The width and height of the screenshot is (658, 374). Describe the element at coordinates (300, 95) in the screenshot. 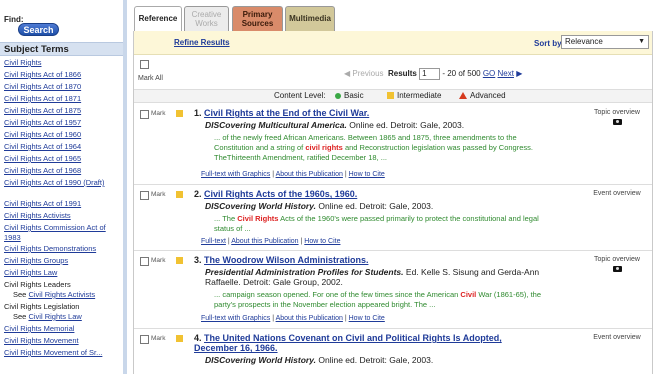

I see `content-level-label: Content Level:` at that location.